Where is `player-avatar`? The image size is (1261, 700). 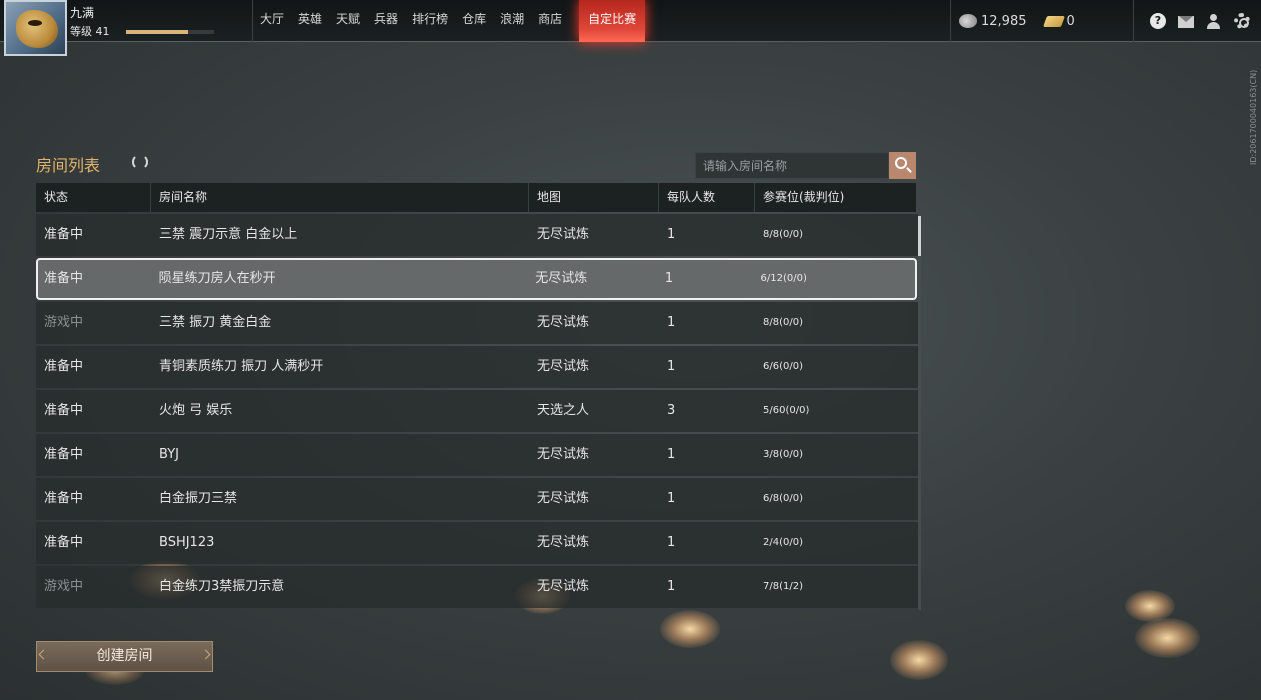
player-avatar is located at coordinates (35, 28).